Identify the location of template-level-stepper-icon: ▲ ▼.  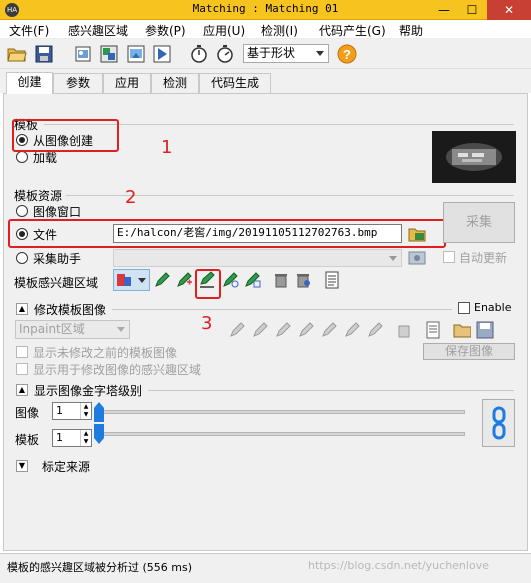
(85, 438).